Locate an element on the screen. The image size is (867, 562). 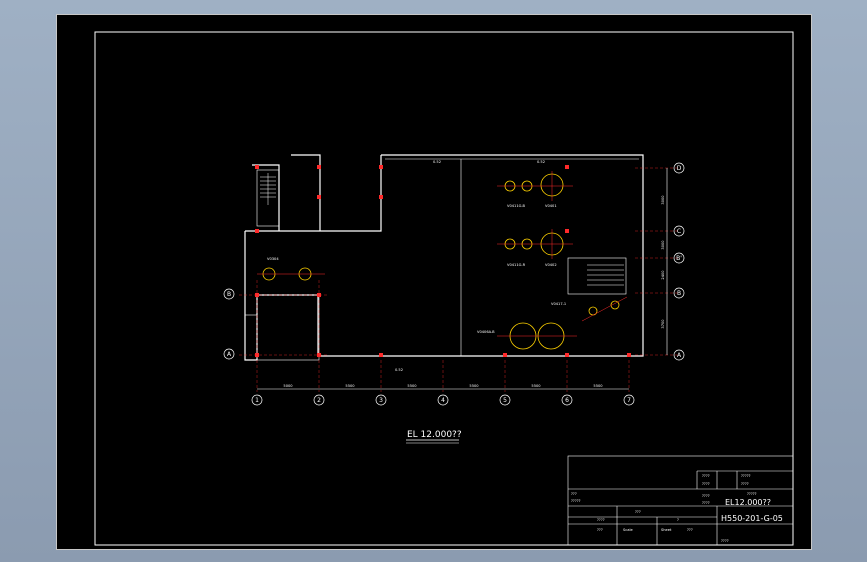
equipment-label: V0402 is located at coordinates (551, 265).